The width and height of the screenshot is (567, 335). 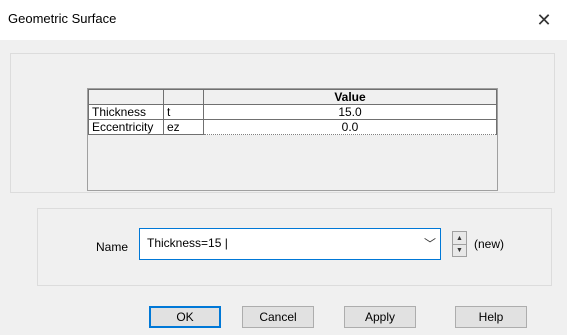 What do you see at coordinates (380, 317) in the screenshot?
I see `apply-button: Apply` at bounding box center [380, 317].